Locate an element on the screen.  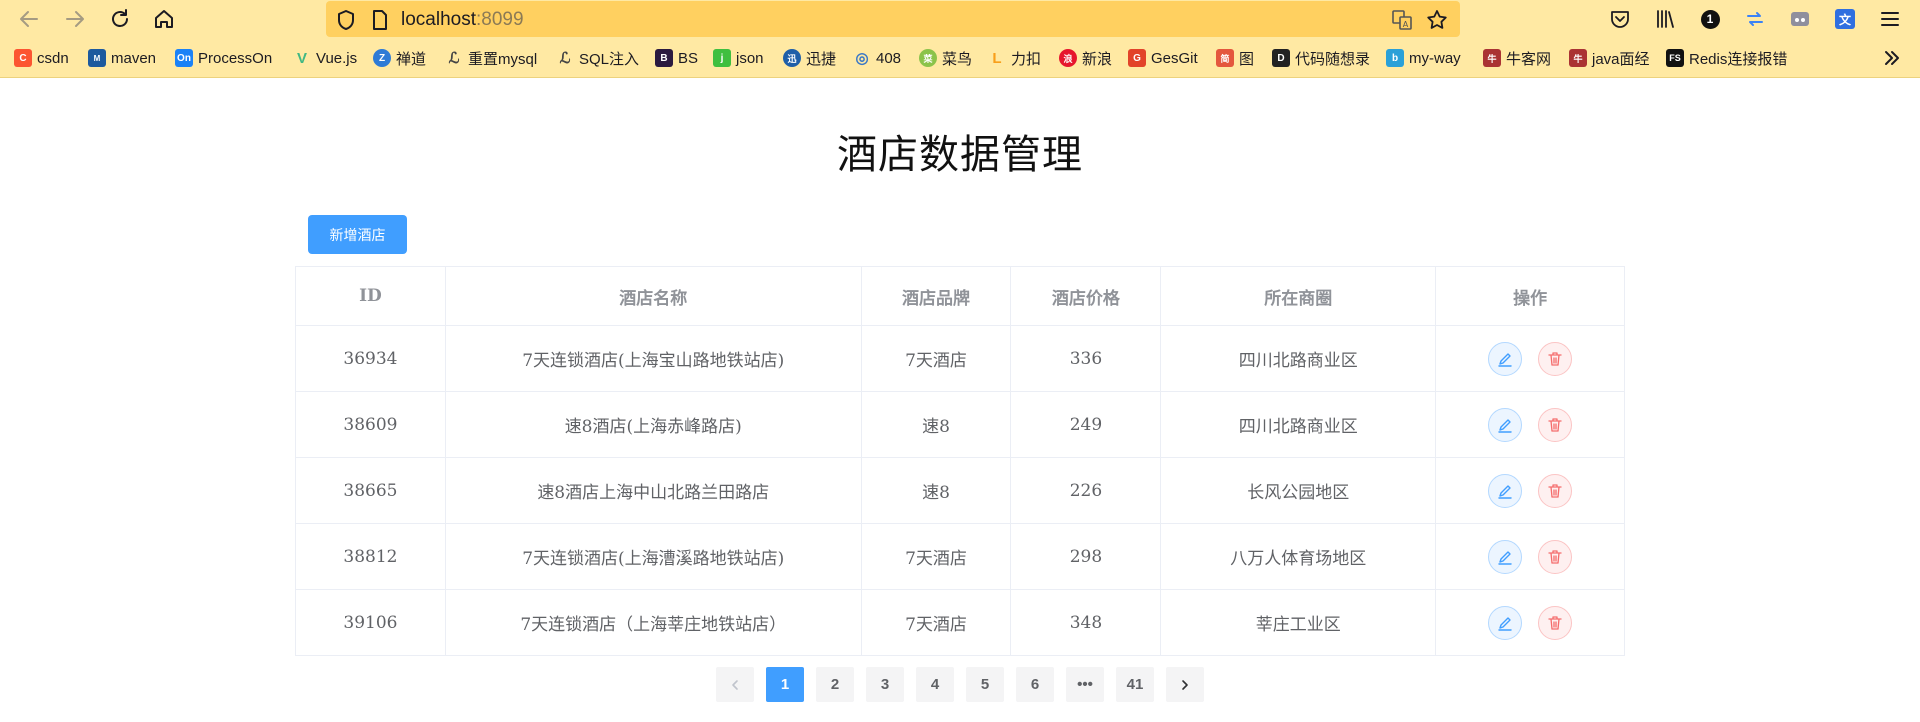
more-pages-button: ••• is located at coordinates (1085, 684).